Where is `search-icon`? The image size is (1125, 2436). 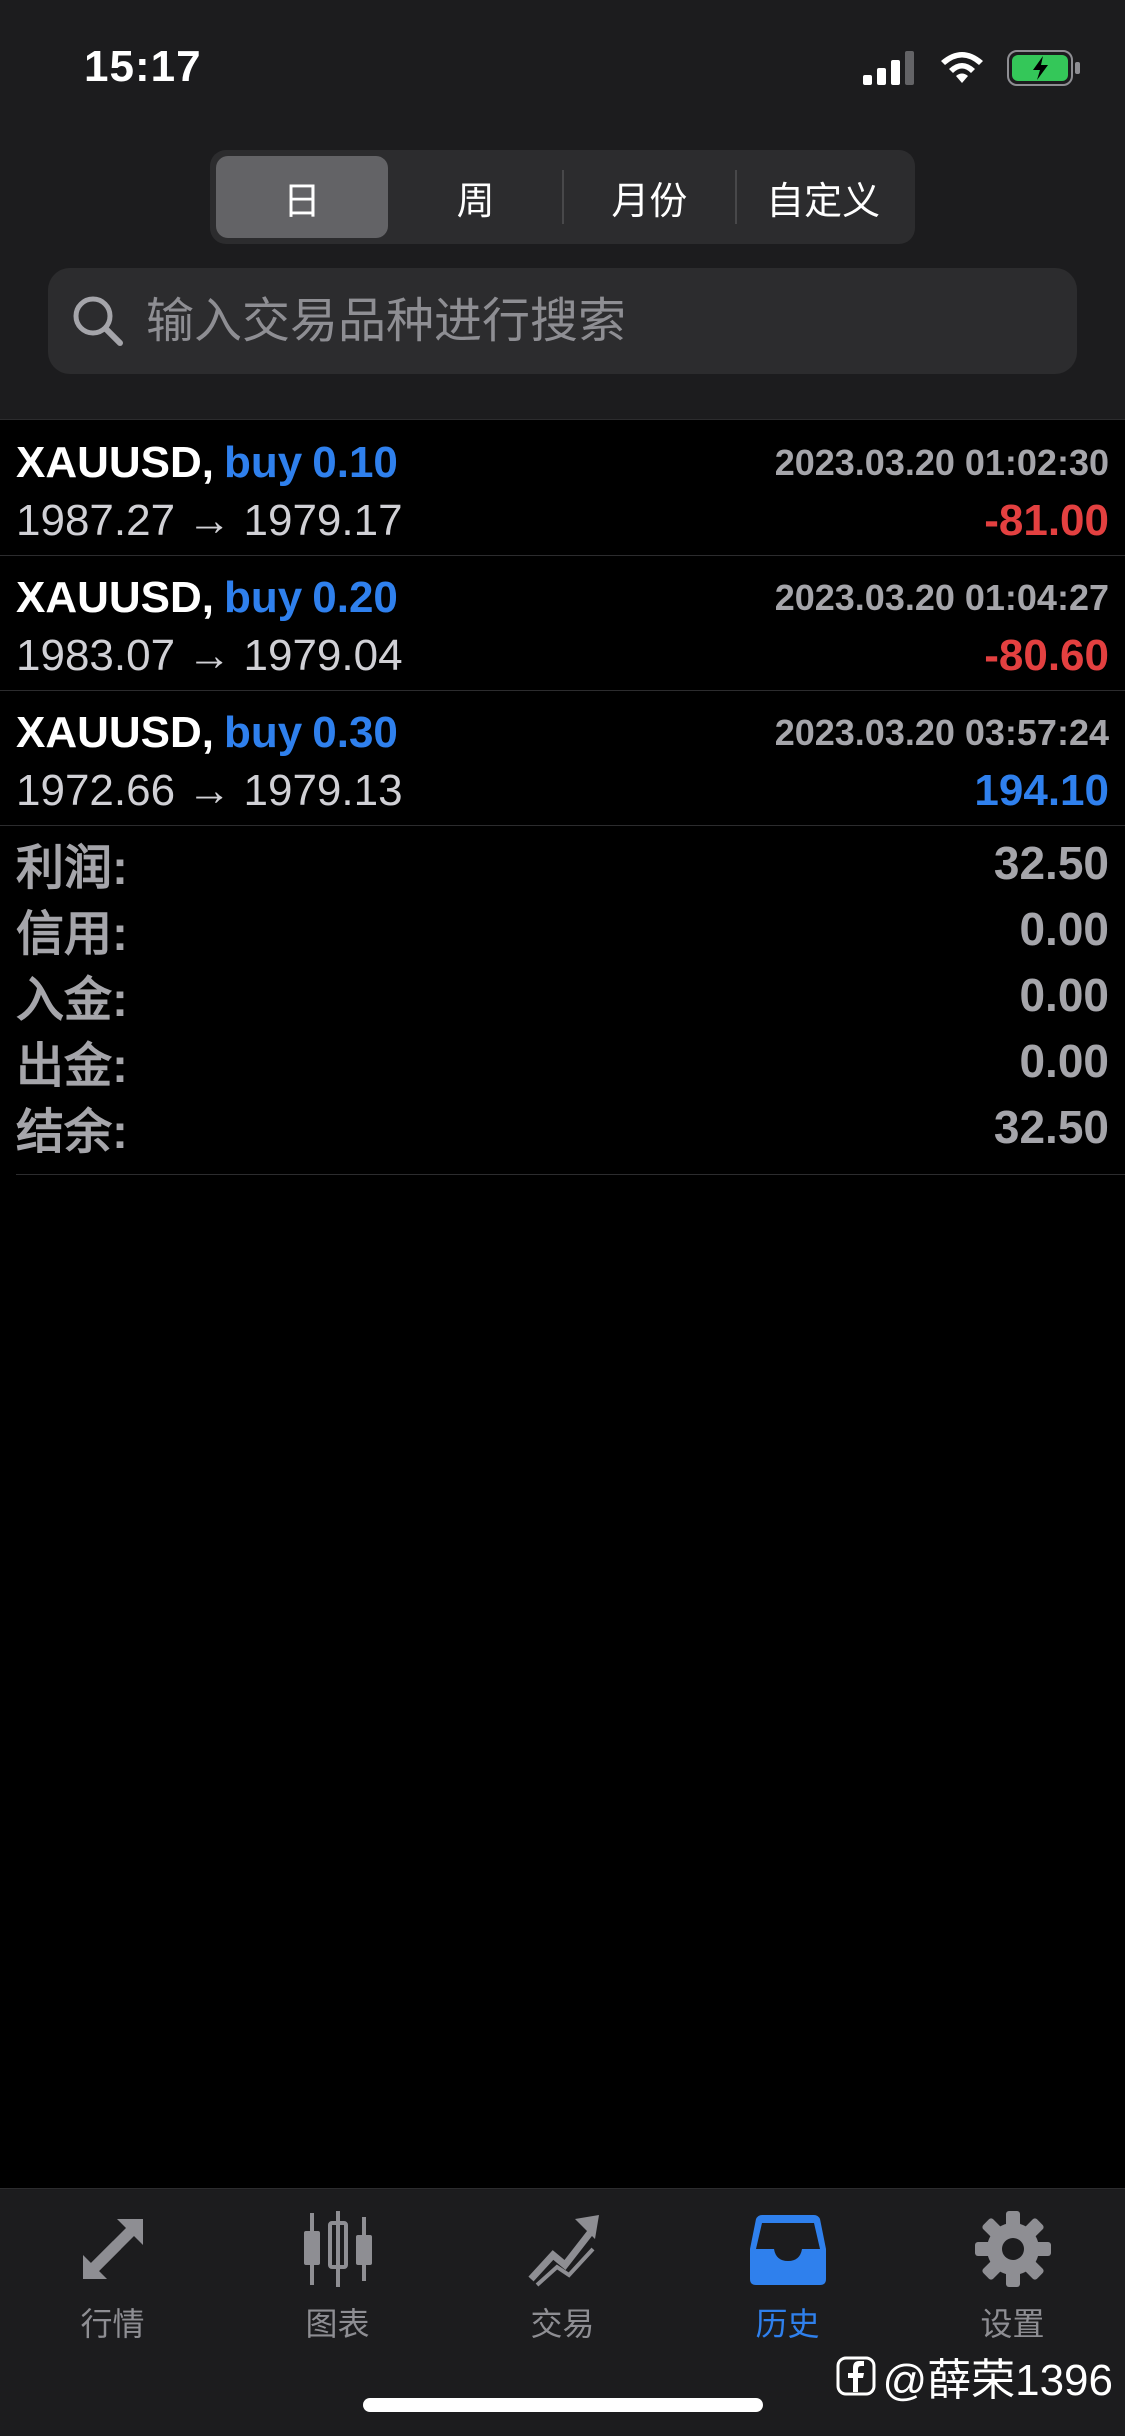 search-icon is located at coordinates (98, 321).